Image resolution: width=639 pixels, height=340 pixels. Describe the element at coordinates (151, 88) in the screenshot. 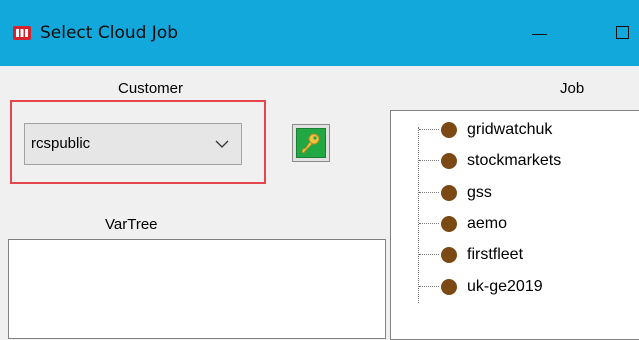

I see `customer-label: Customer` at that location.